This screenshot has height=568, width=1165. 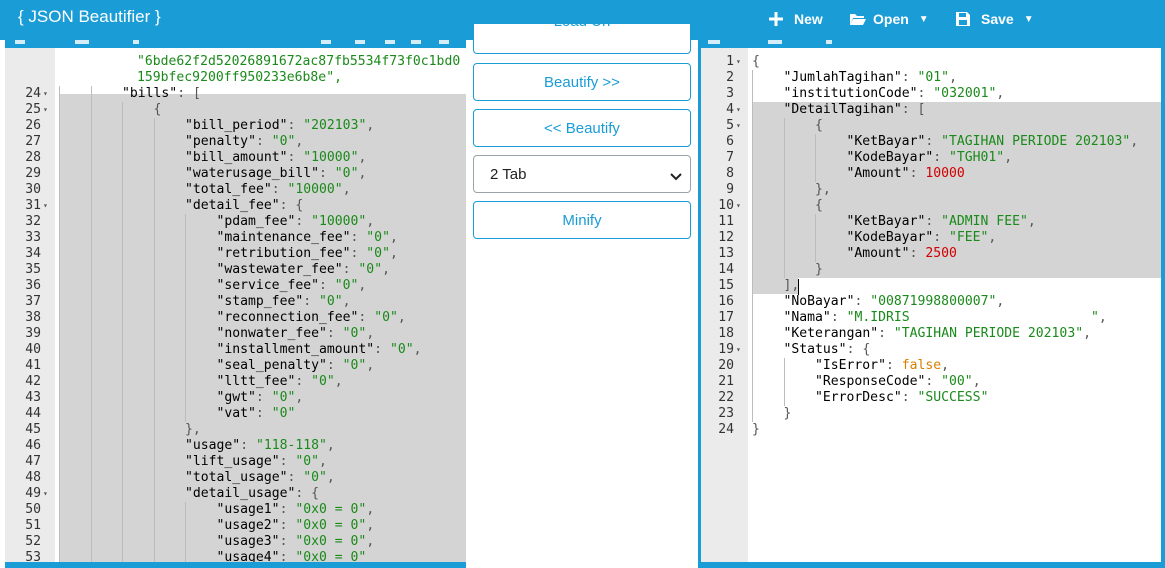 I want to click on code-token: 2500, so click(x=941, y=253).